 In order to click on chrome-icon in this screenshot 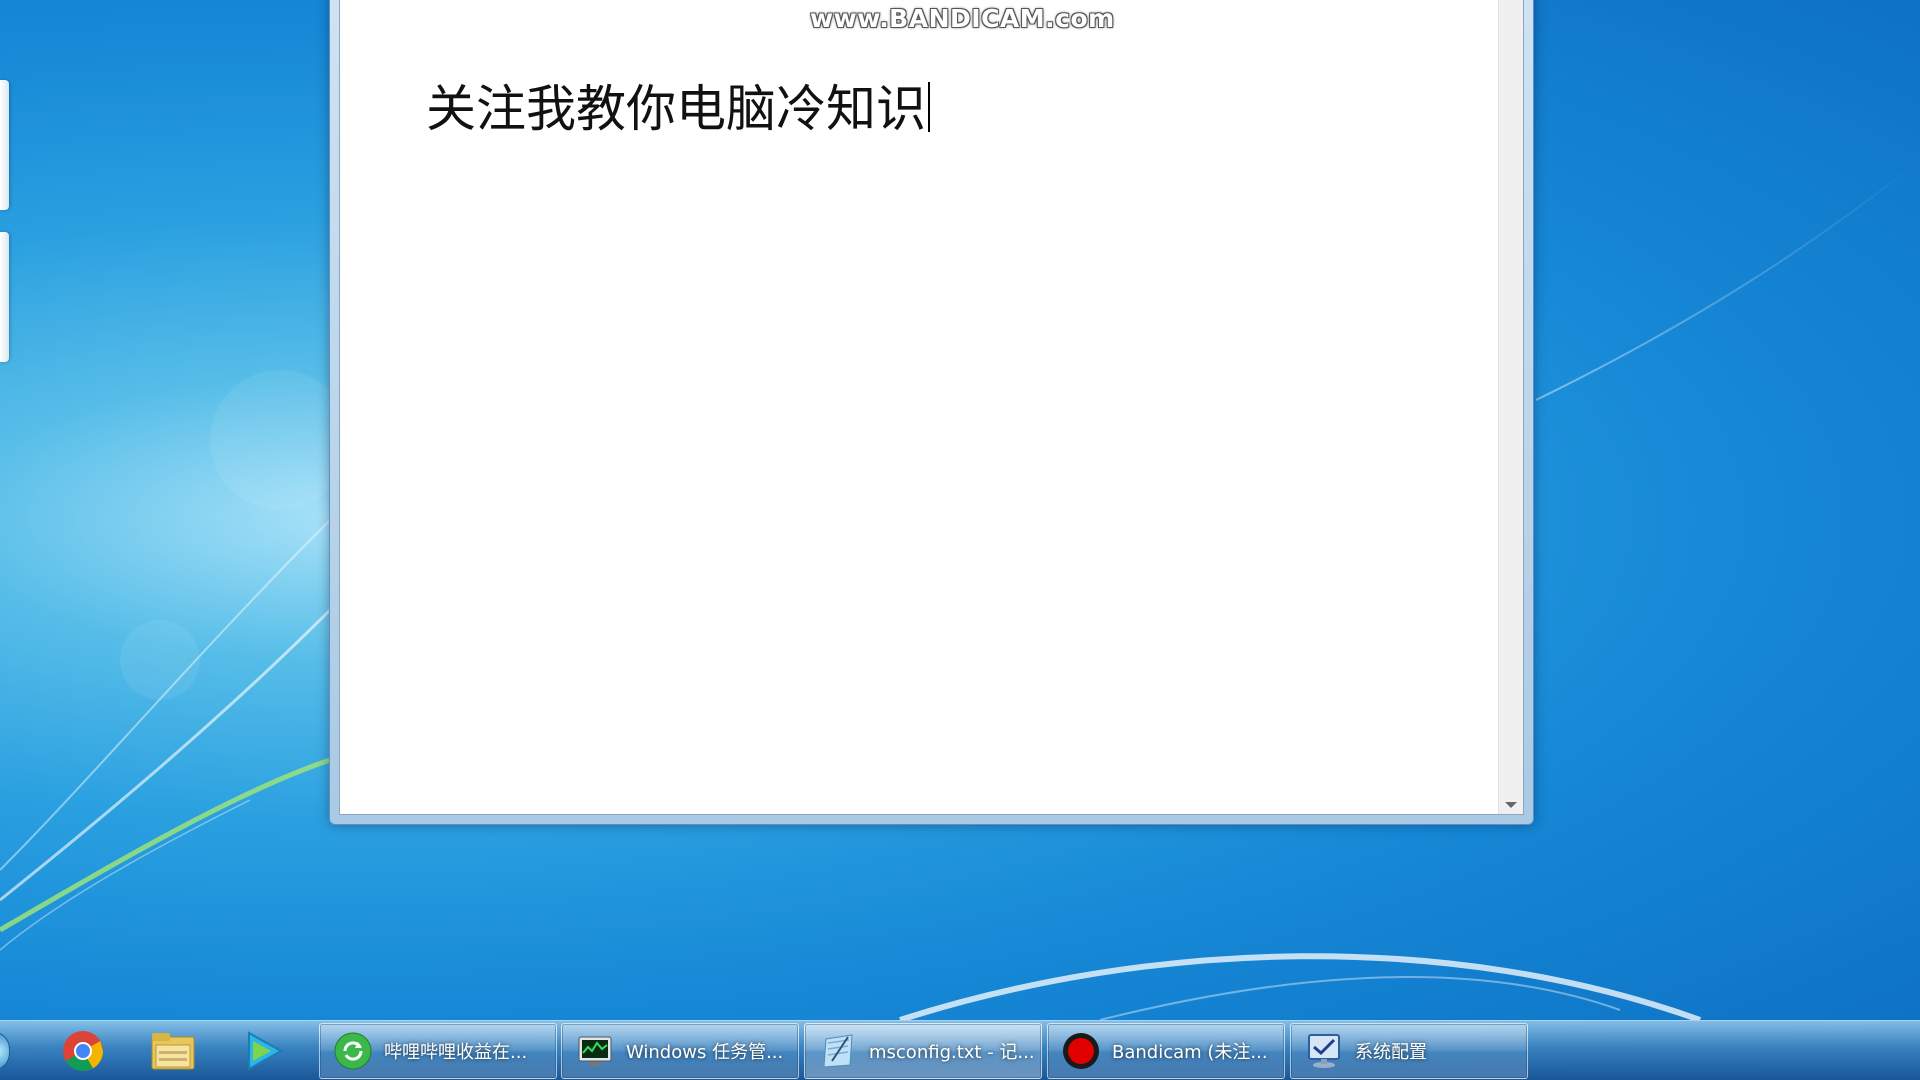, I will do `click(83, 1051)`.